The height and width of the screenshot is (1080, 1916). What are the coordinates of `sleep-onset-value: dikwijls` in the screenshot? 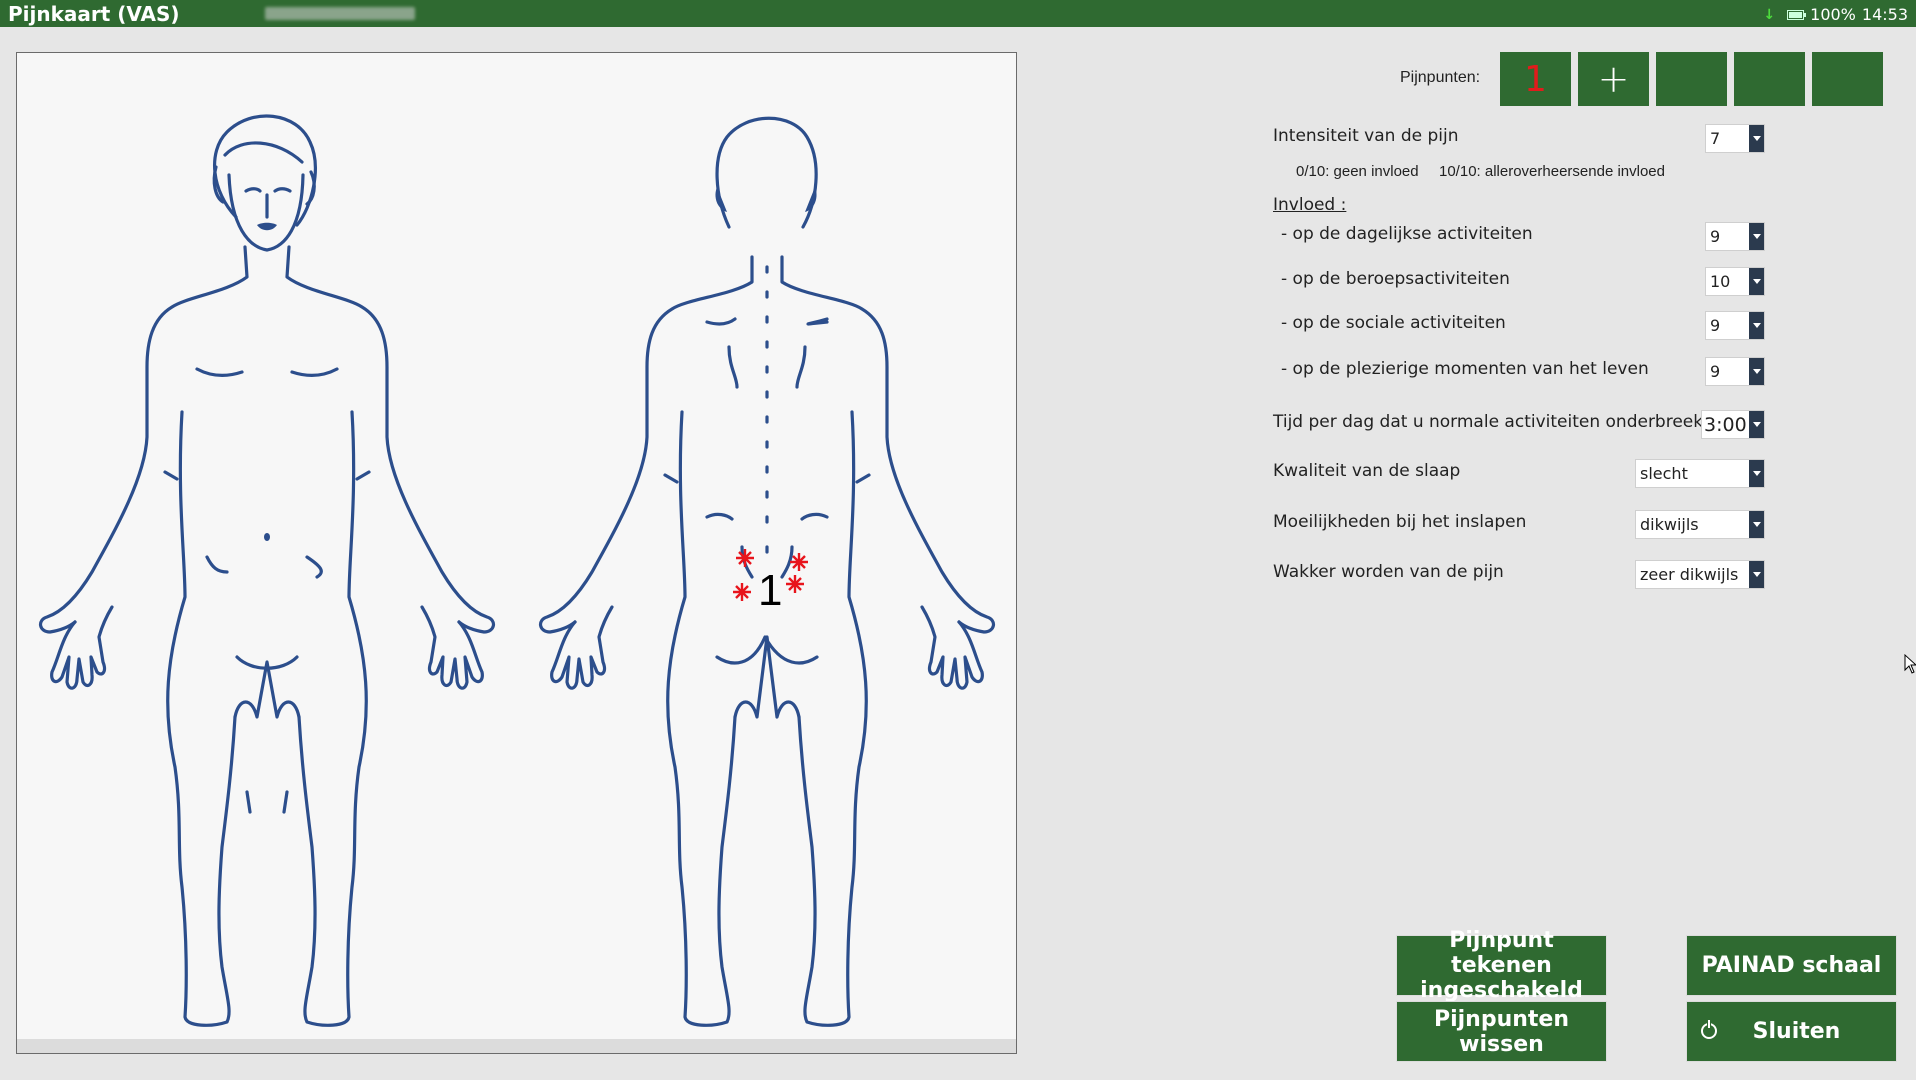 It's located at (1669, 524).